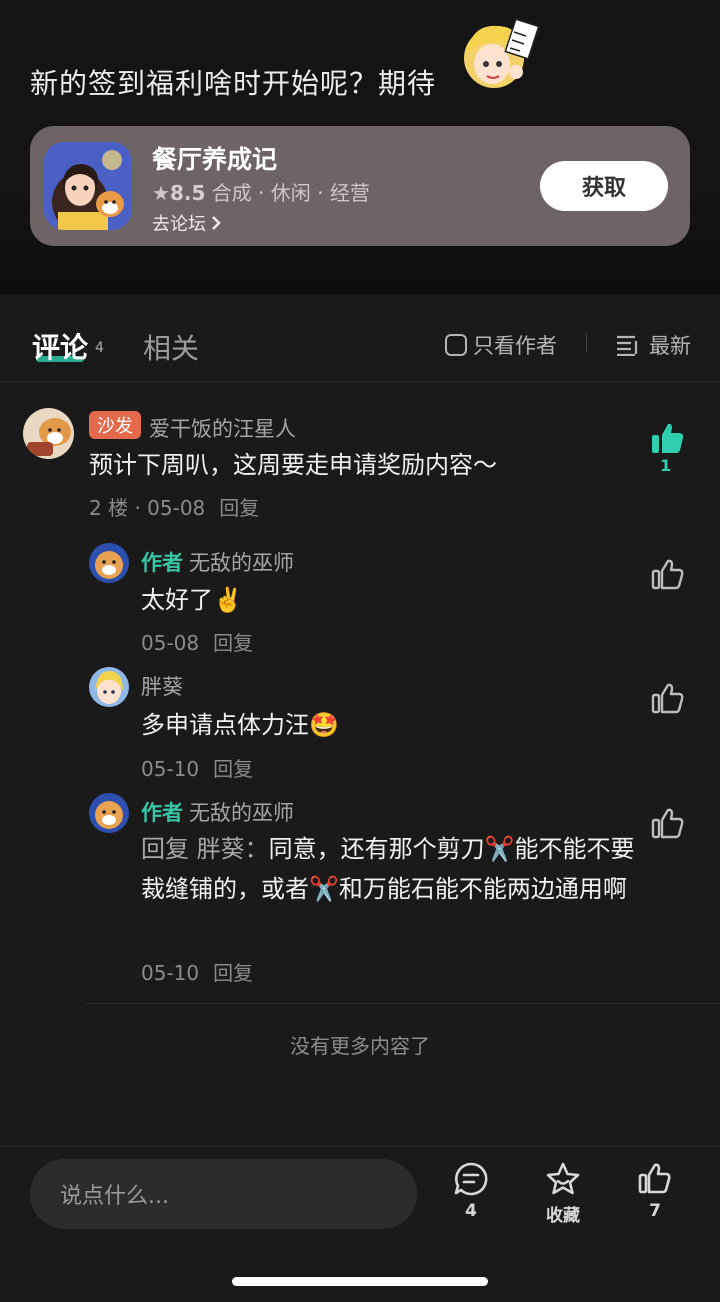 This screenshot has width=720, height=1302. Describe the element at coordinates (60, 346) in the screenshot. I see `tab-comments: 评论` at that location.